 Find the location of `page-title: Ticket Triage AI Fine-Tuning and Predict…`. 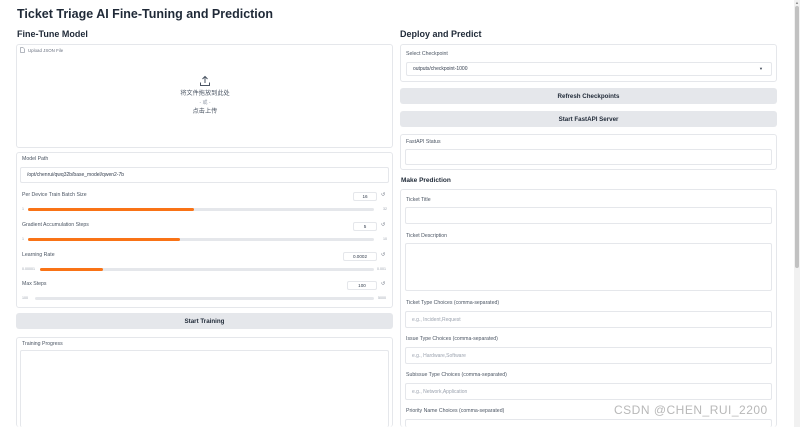

page-title: Ticket Triage AI Fine-Tuning and Predict… is located at coordinates (145, 14).